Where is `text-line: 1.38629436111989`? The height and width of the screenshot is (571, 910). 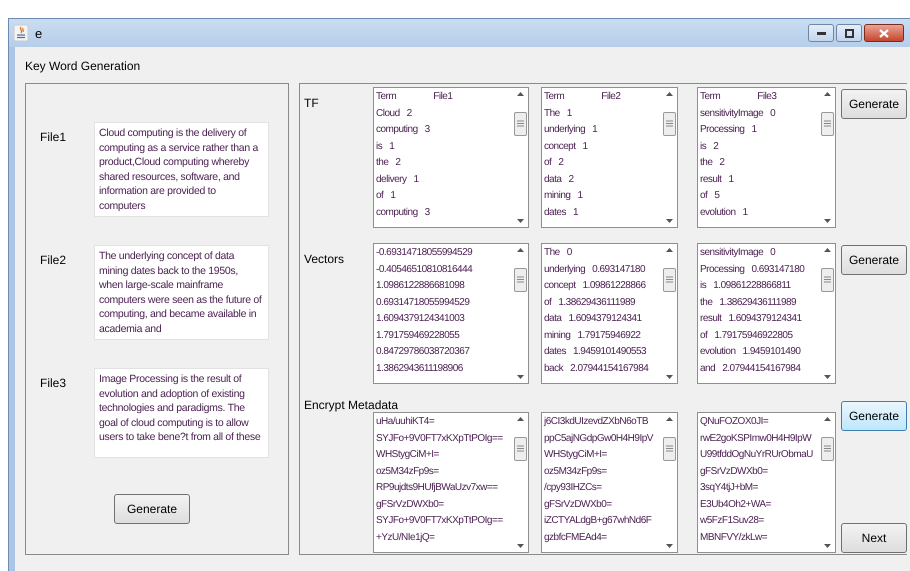
text-line: 1.38629436111989 is located at coordinates (597, 303).